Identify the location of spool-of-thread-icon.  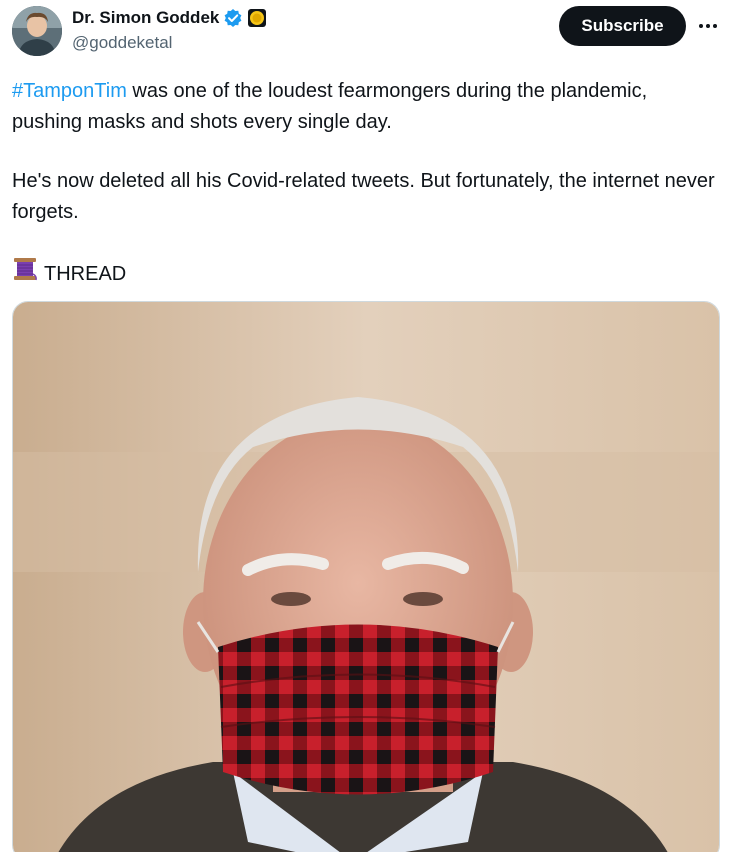
(25, 274).